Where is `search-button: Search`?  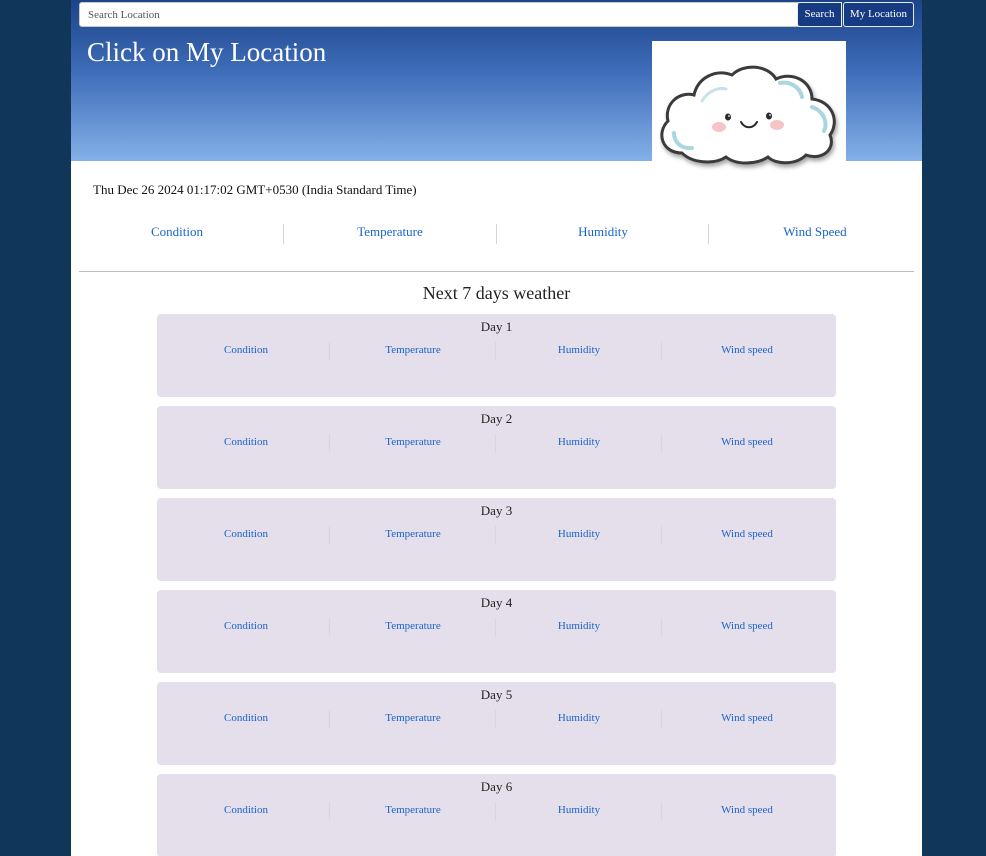
search-button: Search is located at coordinates (819, 14).